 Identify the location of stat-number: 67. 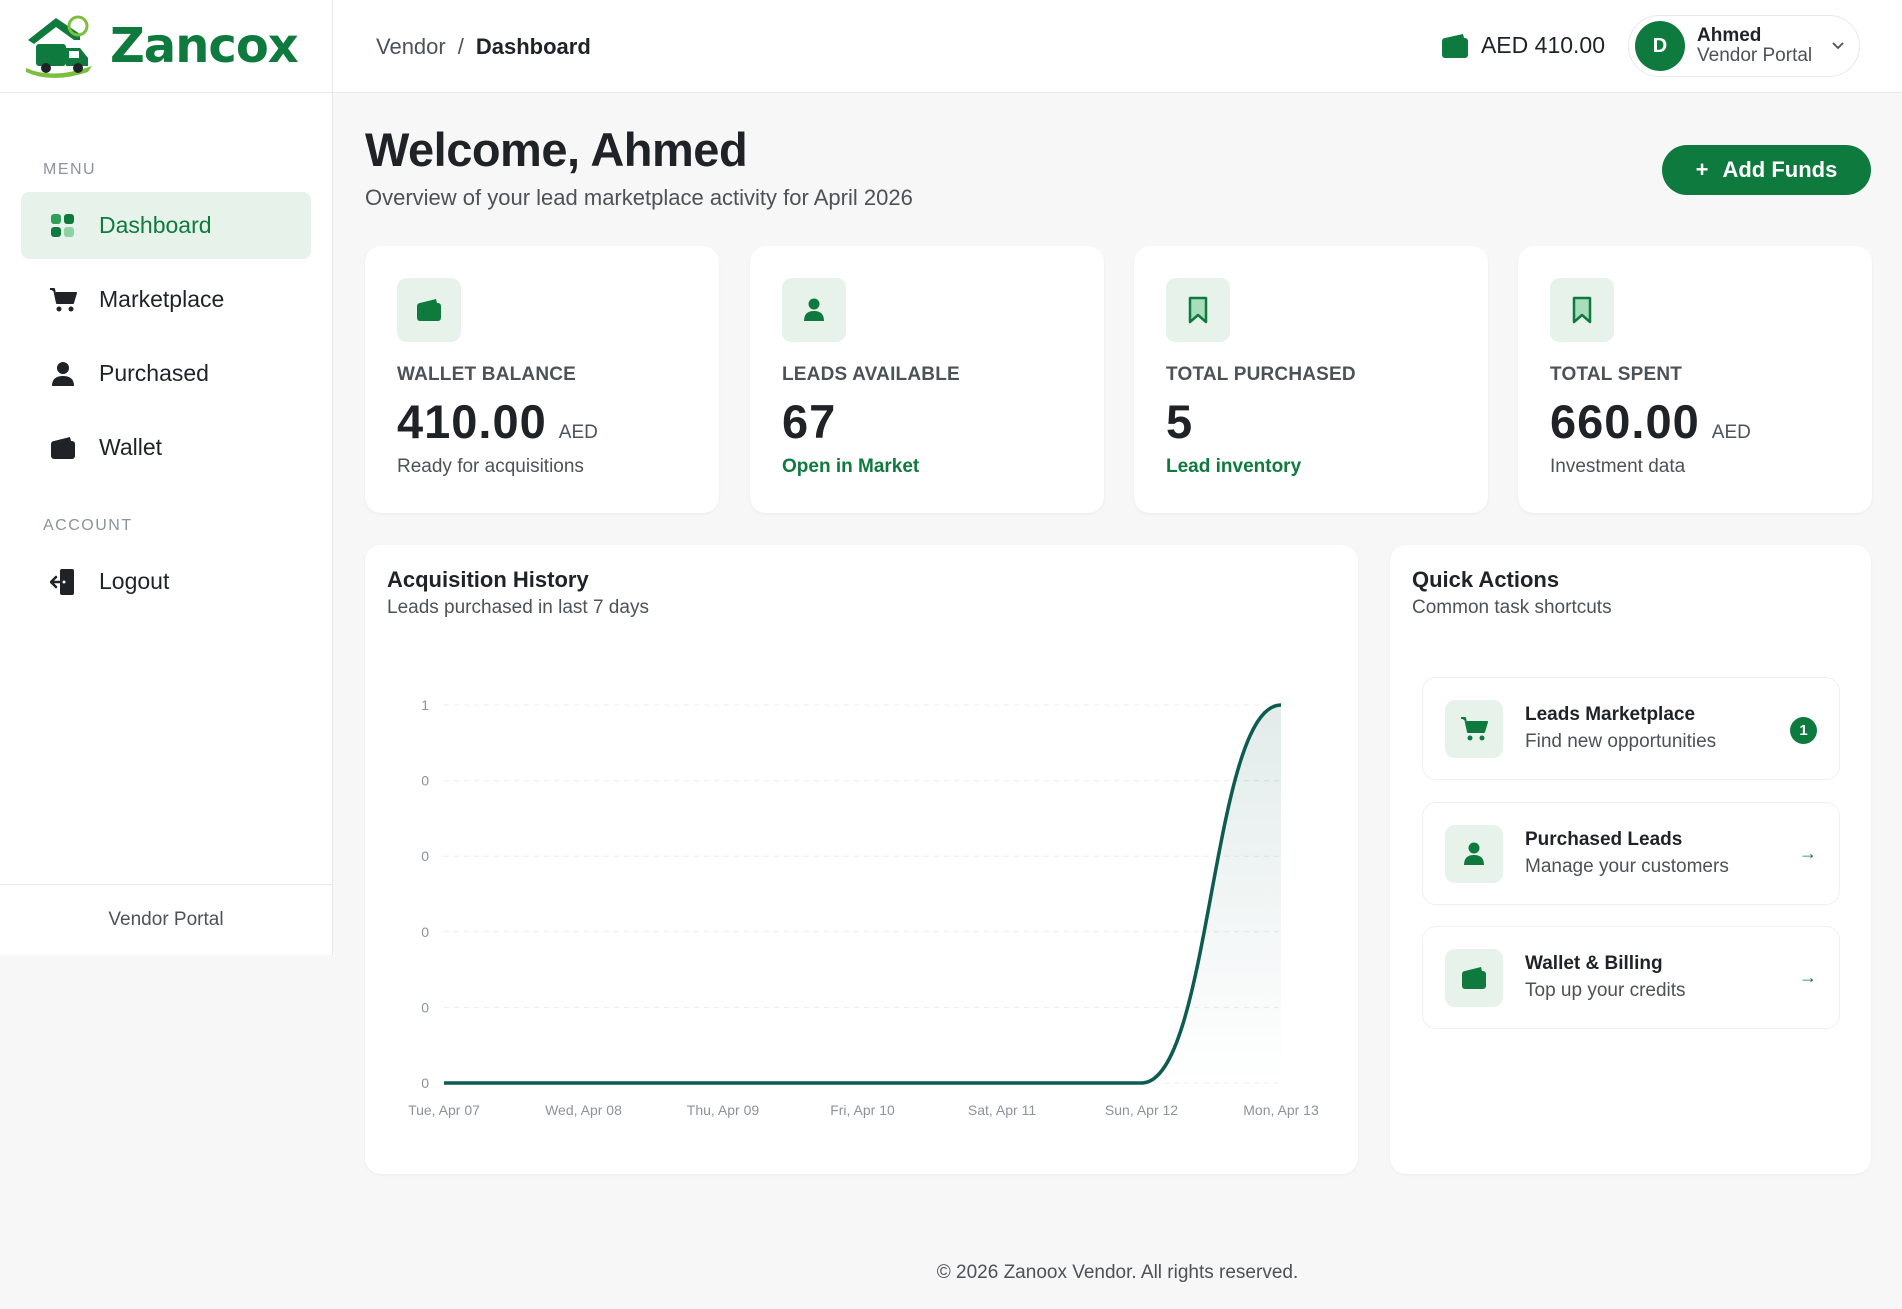
(809, 421).